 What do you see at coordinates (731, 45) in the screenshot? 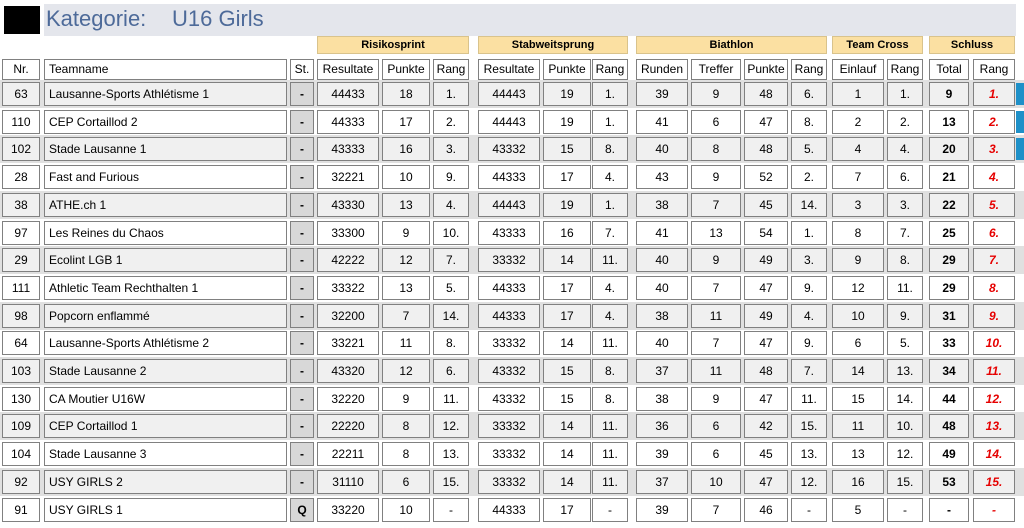
I see `group-header-biathlon: Biathlon` at bounding box center [731, 45].